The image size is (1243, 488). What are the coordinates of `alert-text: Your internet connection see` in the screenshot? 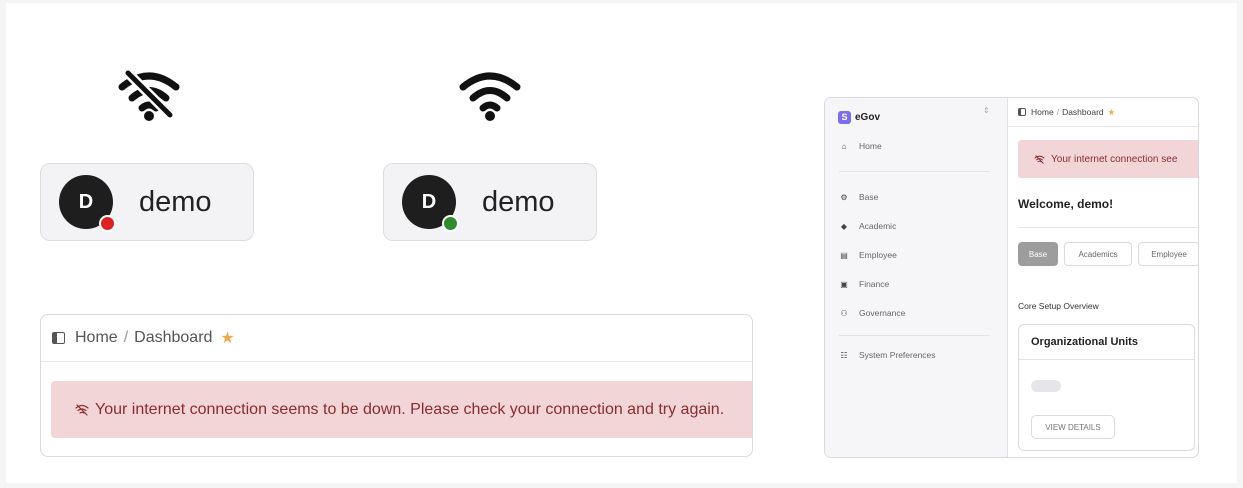 It's located at (1114, 159).